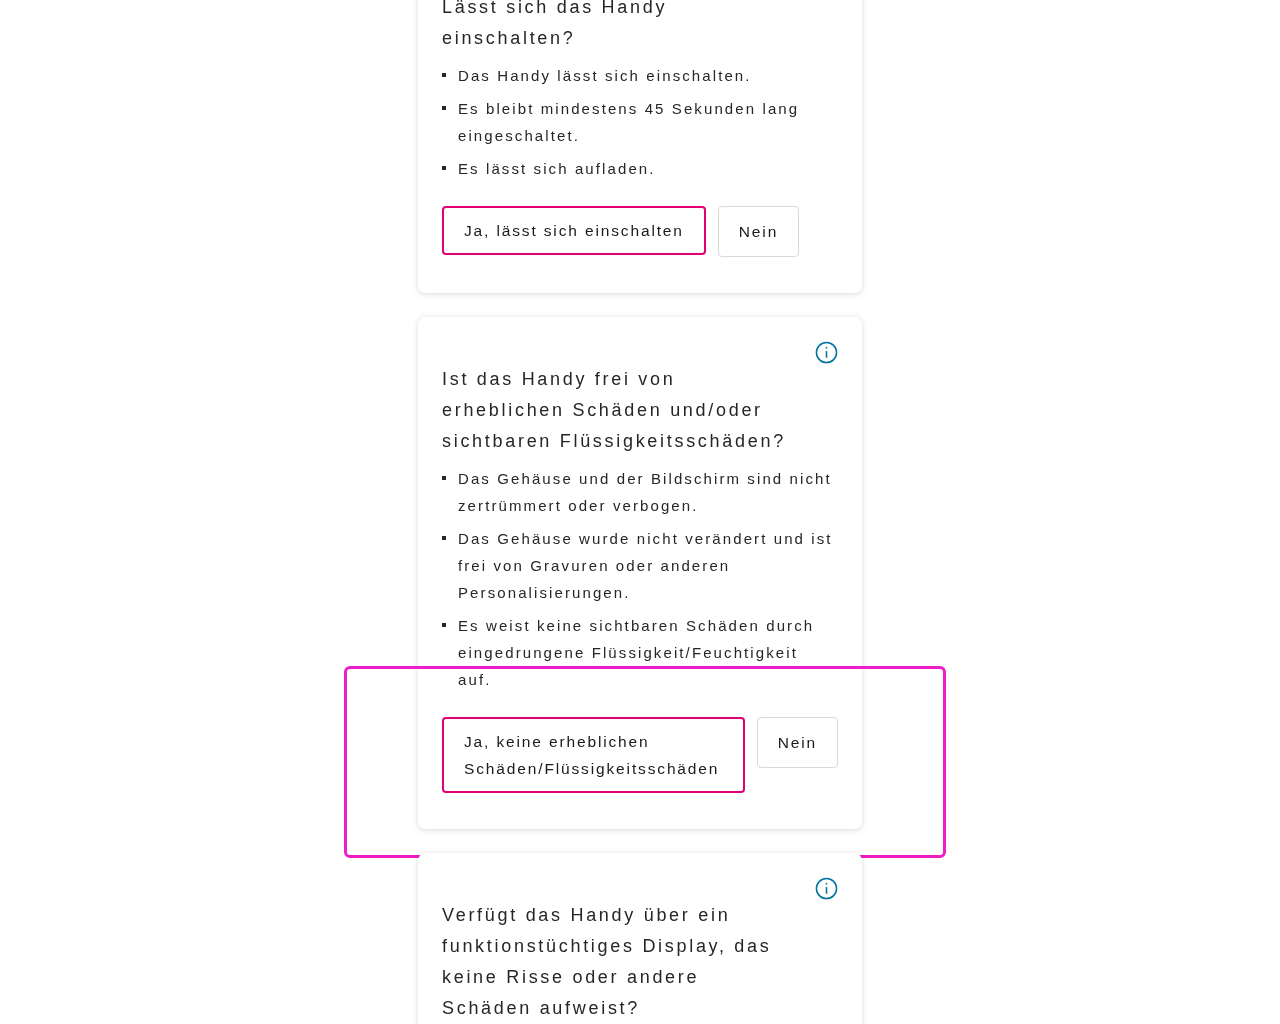 This screenshot has width=1280, height=1024. Describe the element at coordinates (557, 169) in the screenshot. I see `criterion-text: Es lässt sich aufladen.` at that location.